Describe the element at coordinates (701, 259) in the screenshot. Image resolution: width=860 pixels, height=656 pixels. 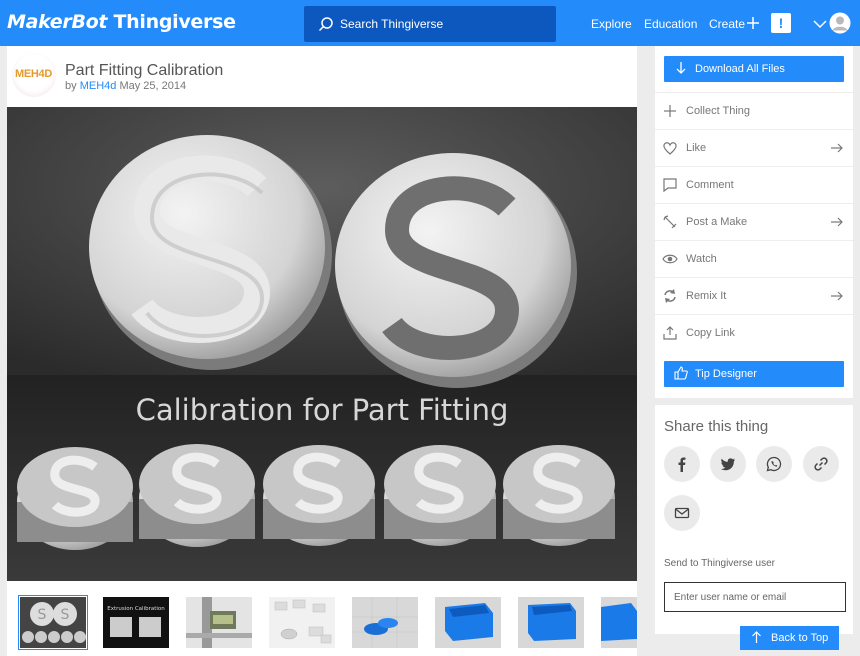
I see `action-label: Watch` at that location.